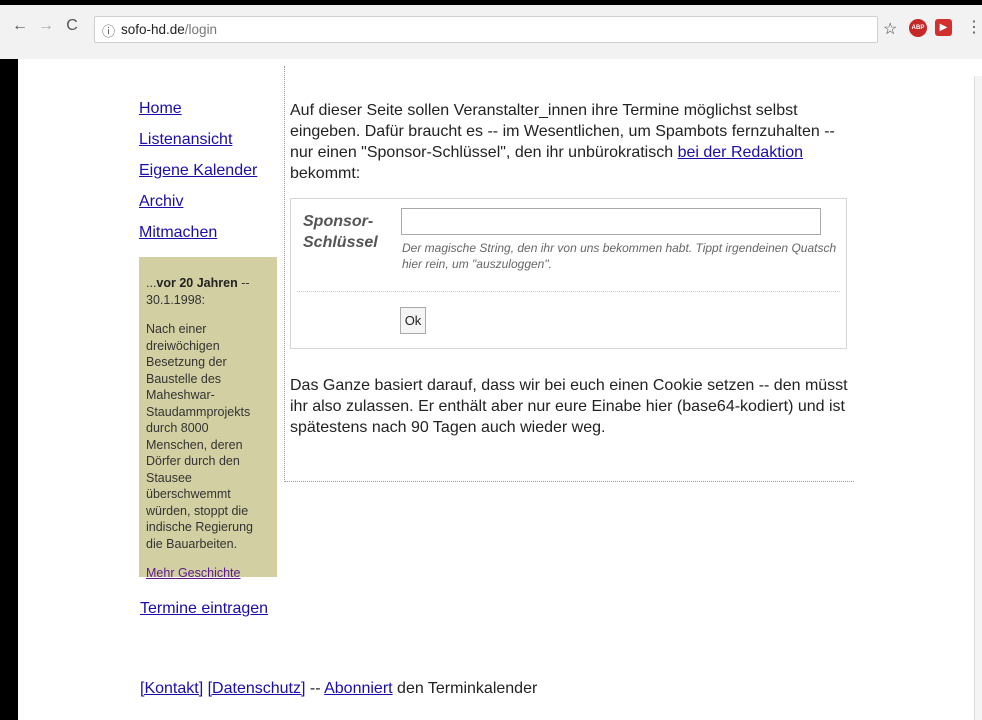 The height and width of the screenshot is (720, 982). What do you see at coordinates (171, 688) in the screenshot?
I see `kontakt-link: [Kontakt]` at bounding box center [171, 688].